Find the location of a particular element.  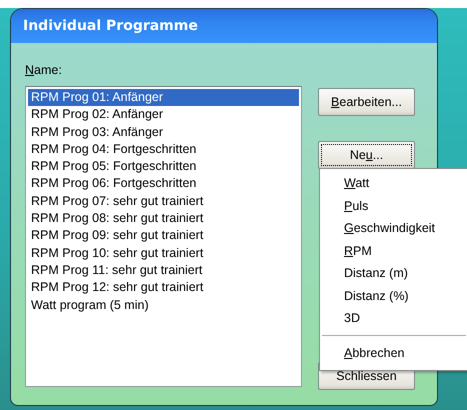

list-item: RPM Prog 03: Anfänger is located at coordinates (163, 132).